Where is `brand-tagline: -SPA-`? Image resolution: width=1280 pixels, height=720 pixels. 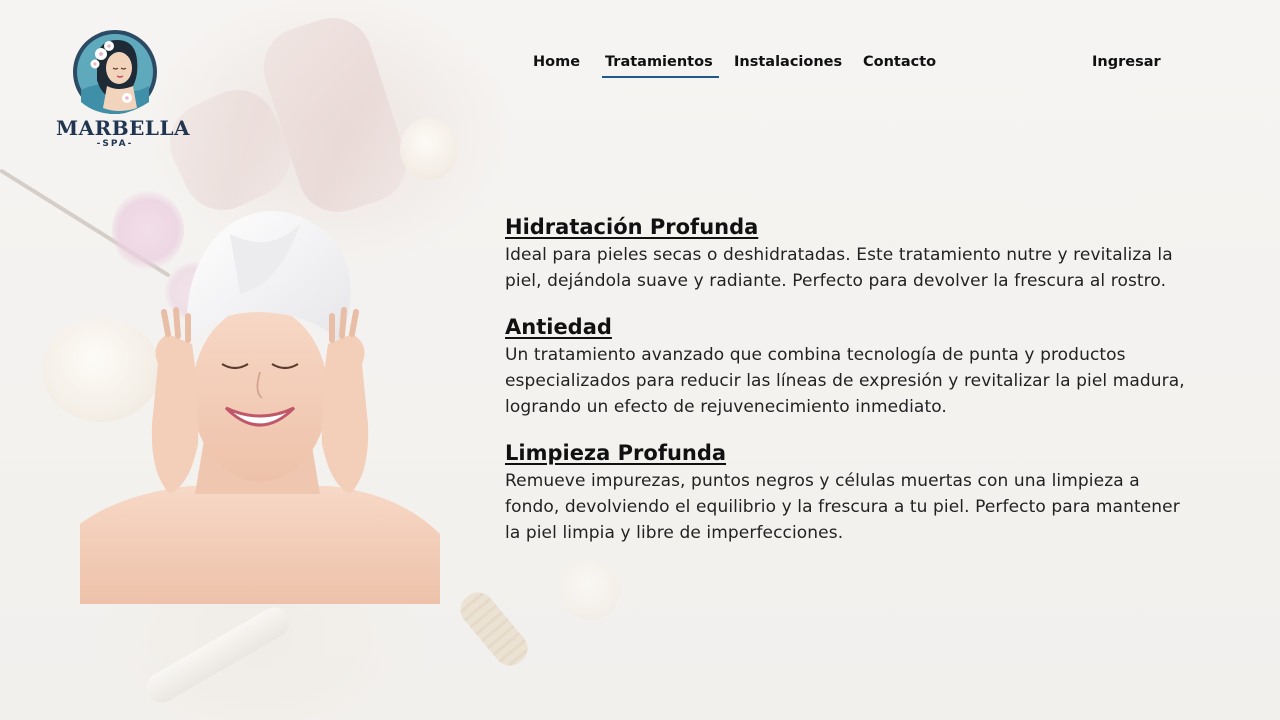 brand-tagline: -SPA- is located at coordinates (115, 144).